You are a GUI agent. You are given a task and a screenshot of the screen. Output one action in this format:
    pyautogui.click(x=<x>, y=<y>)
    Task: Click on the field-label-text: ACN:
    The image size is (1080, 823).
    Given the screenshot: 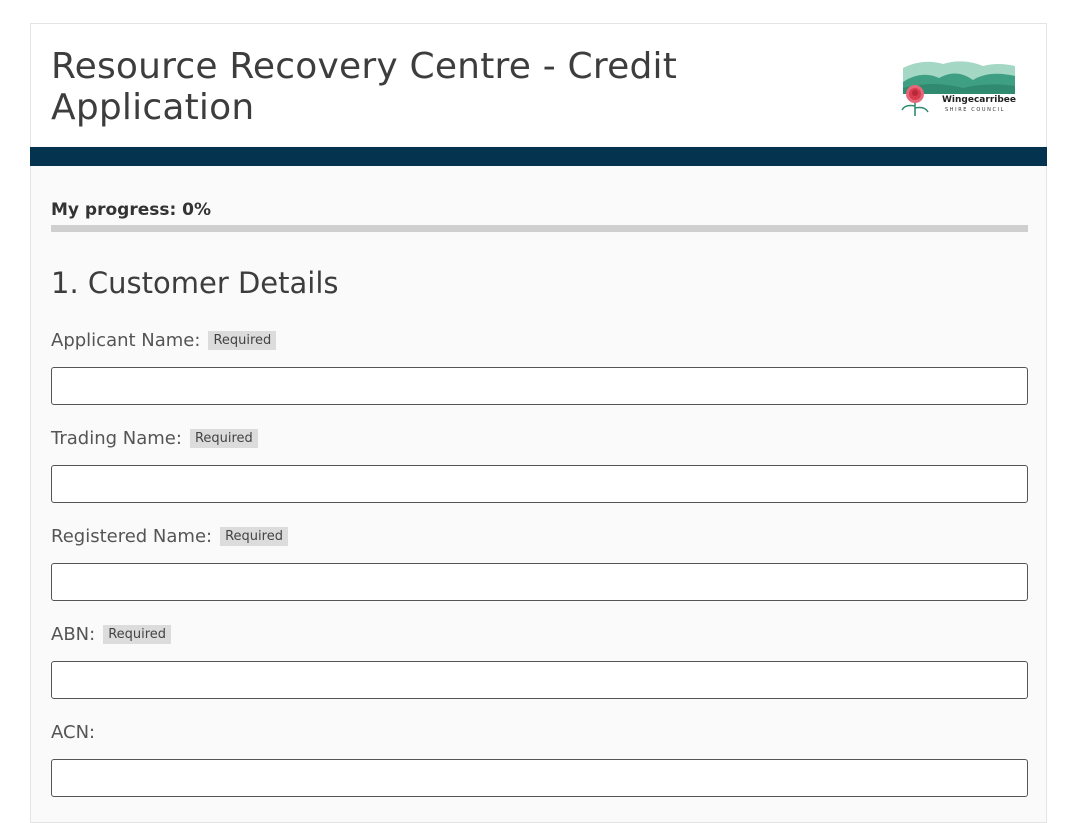 What is the action you would take?
    pyautogui.click(x=73, y=732)
    